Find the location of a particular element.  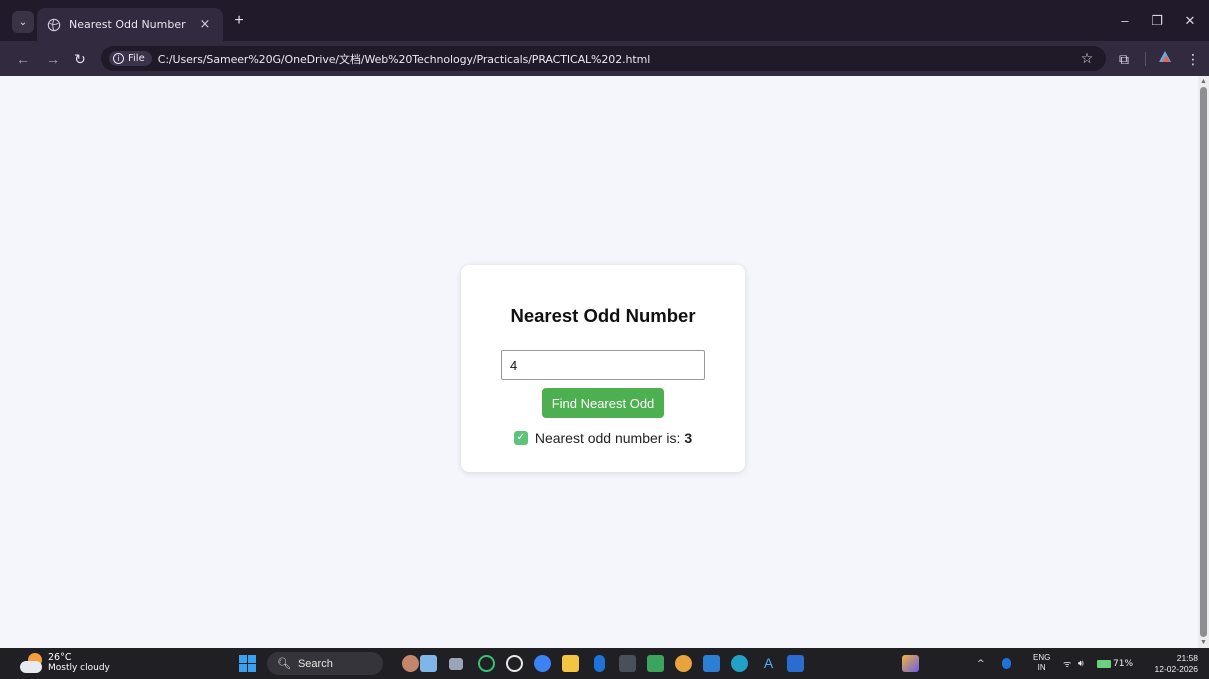

result-label: Nearest odd number is: is located at coordinates (607, 438).